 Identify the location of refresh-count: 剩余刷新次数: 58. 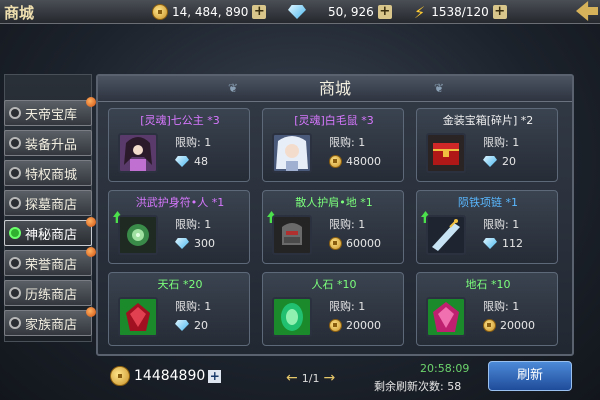
(417, 386).